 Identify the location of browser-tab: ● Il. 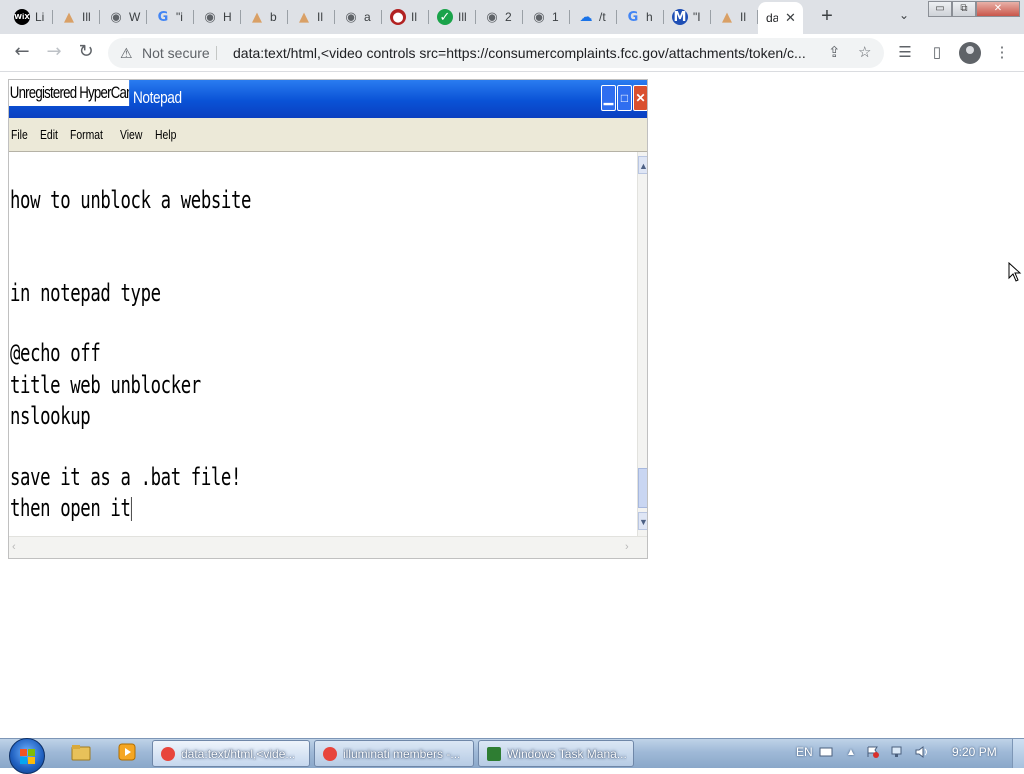
(405, 17).